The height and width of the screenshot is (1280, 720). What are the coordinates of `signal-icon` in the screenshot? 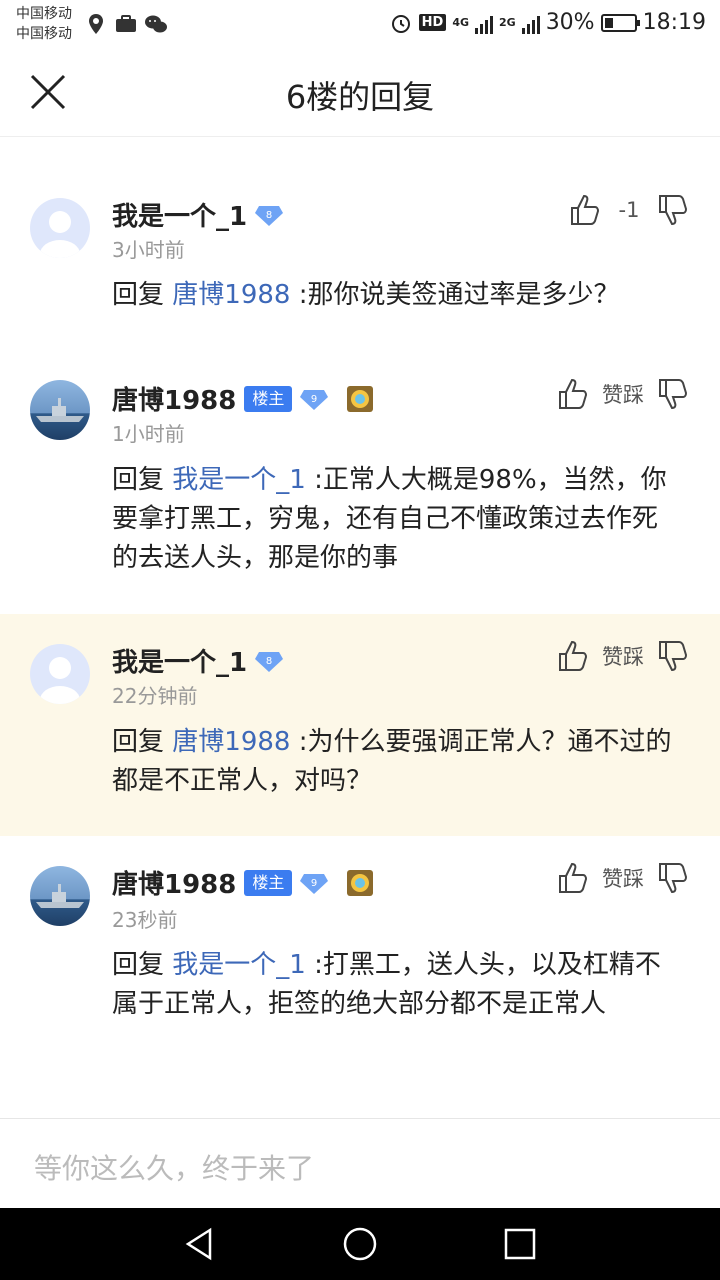 It's located at (484, 23).